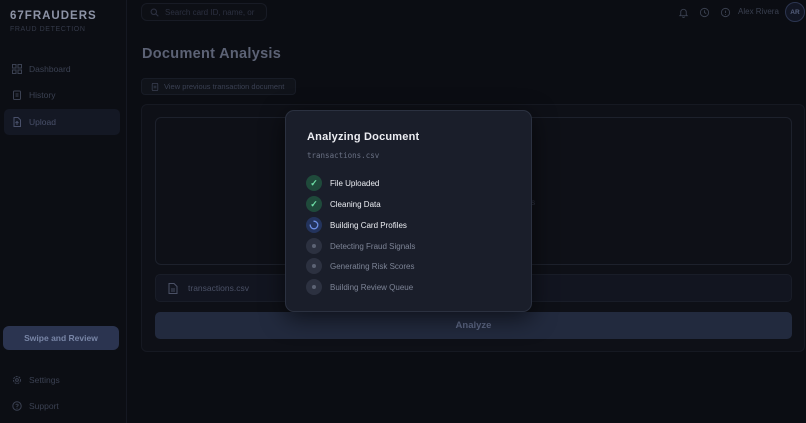 This screenshot has width=806, height=423. Describe the element at coordinates (17, 95) in the screenshot. I see `clipboard-icon` at that location.